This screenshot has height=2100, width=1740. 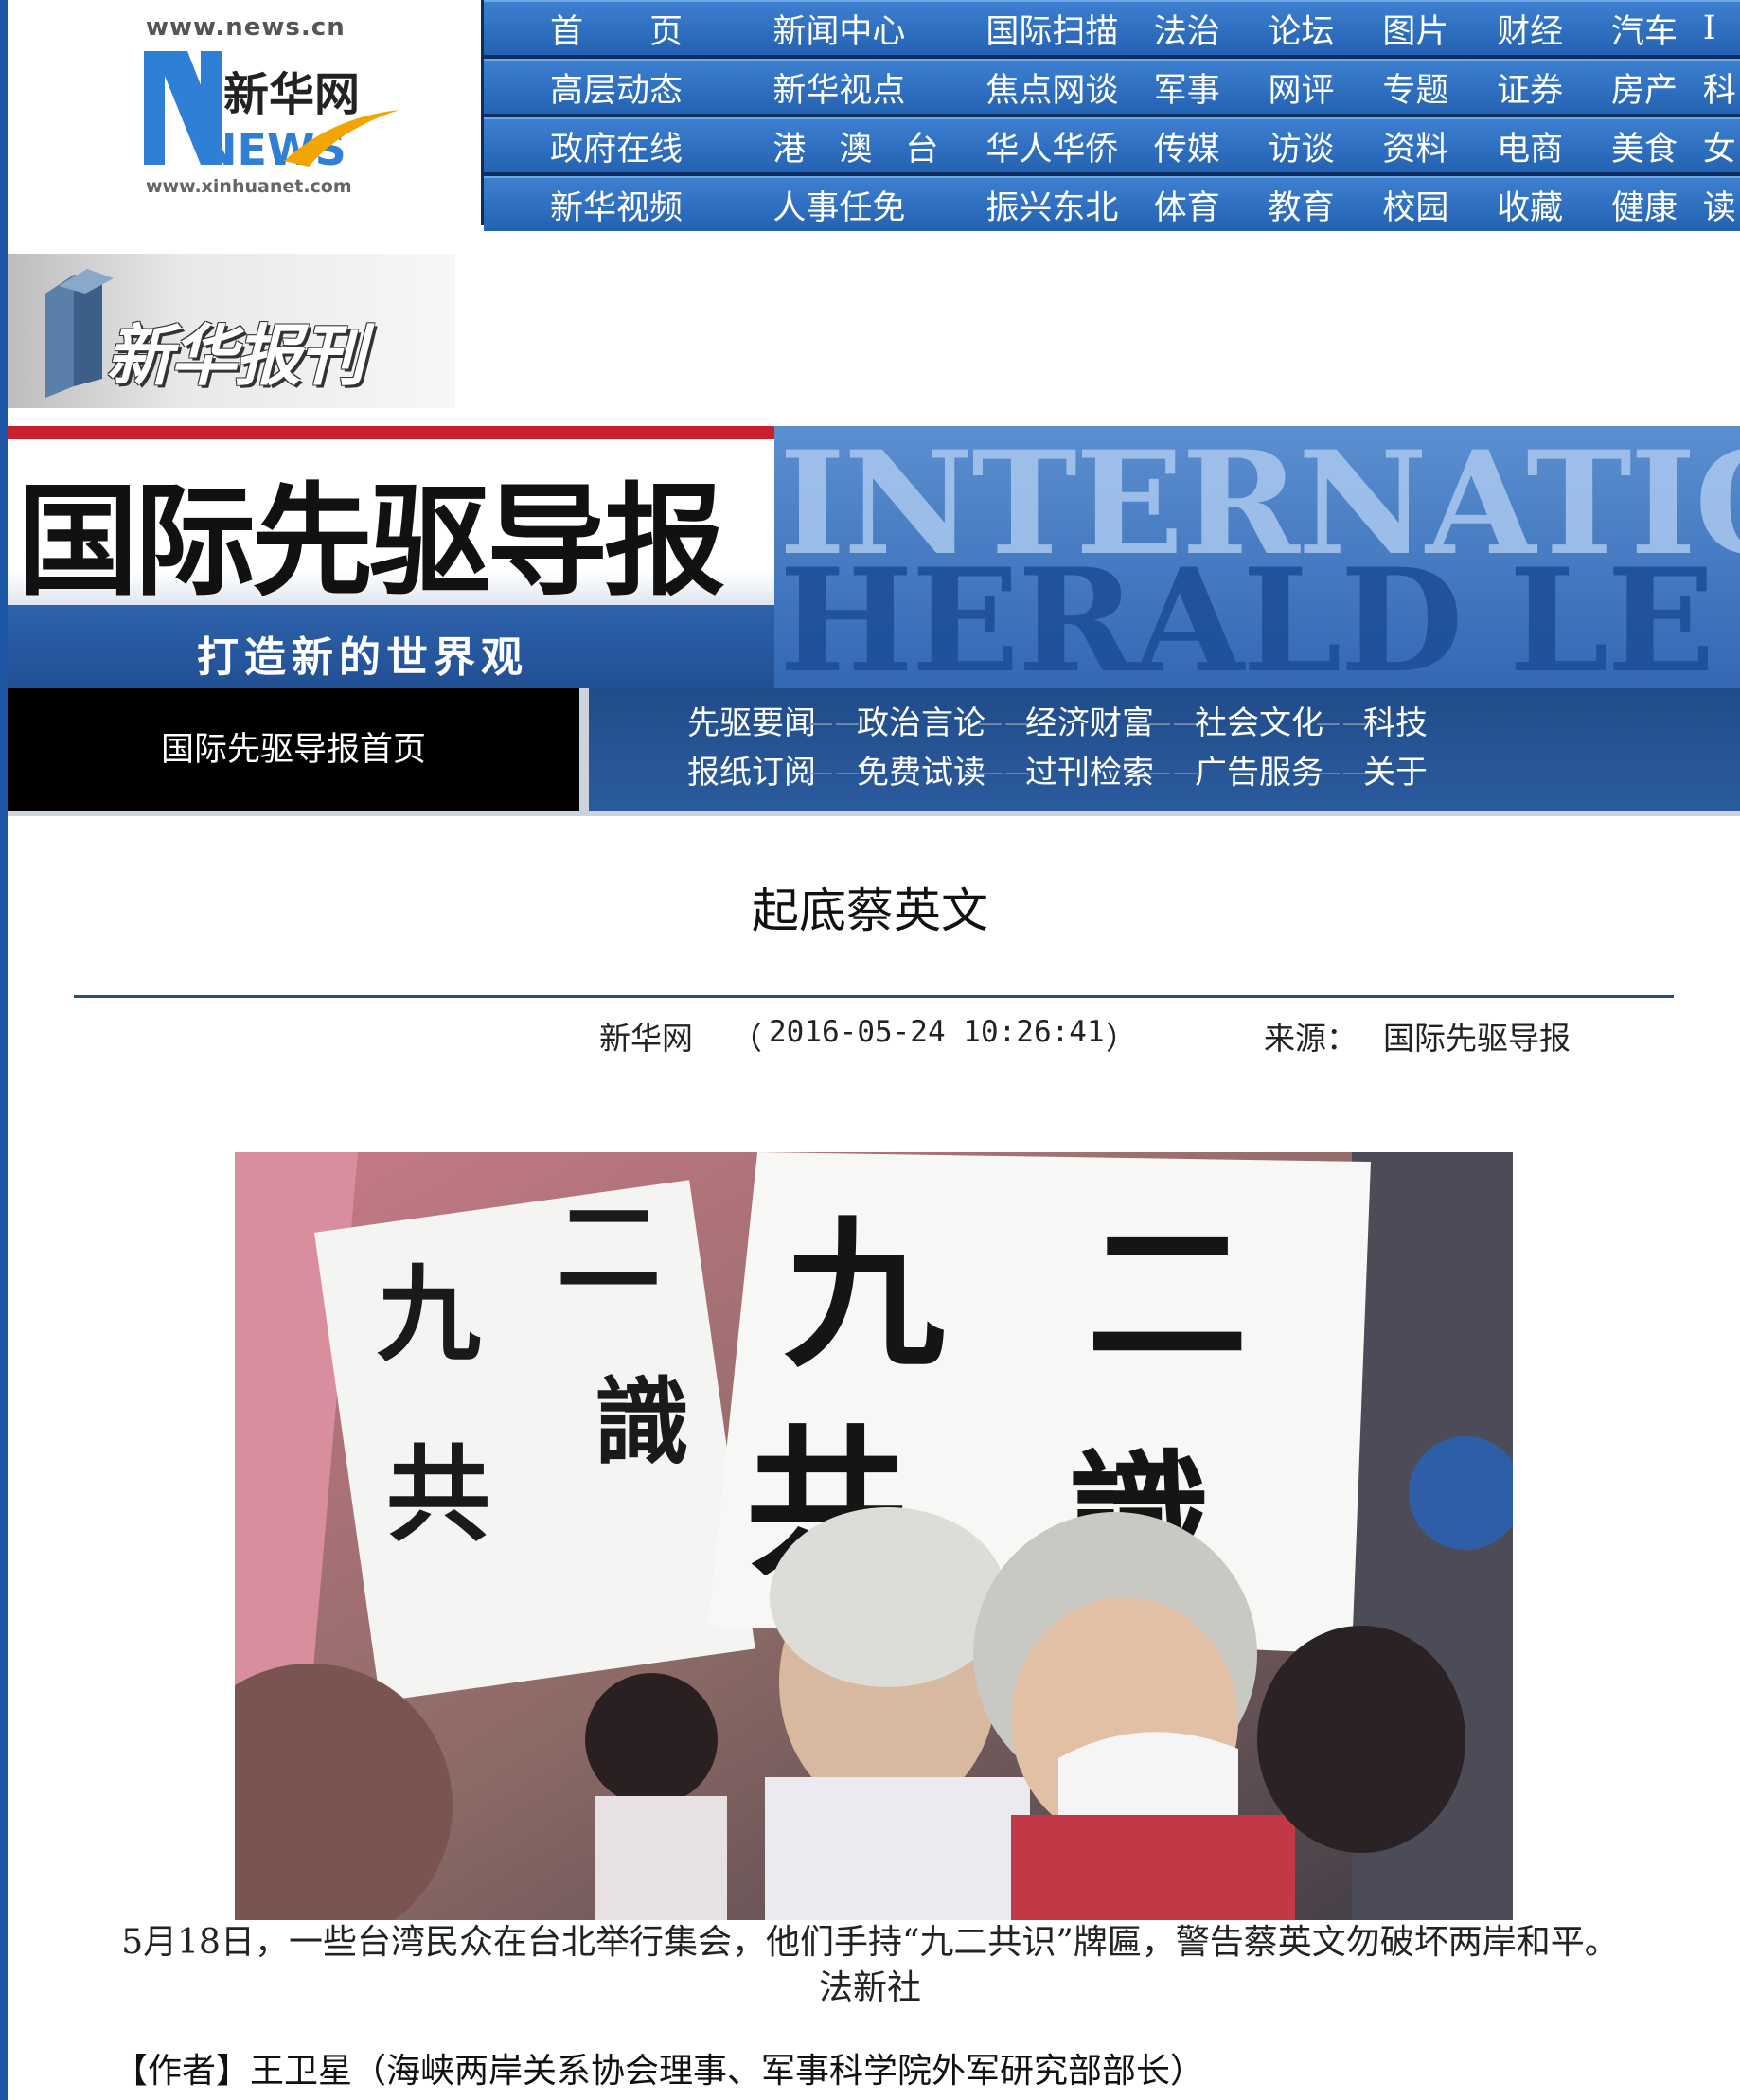 I want to click on sign2-char-1: 九, so click(x=865, y=1295).